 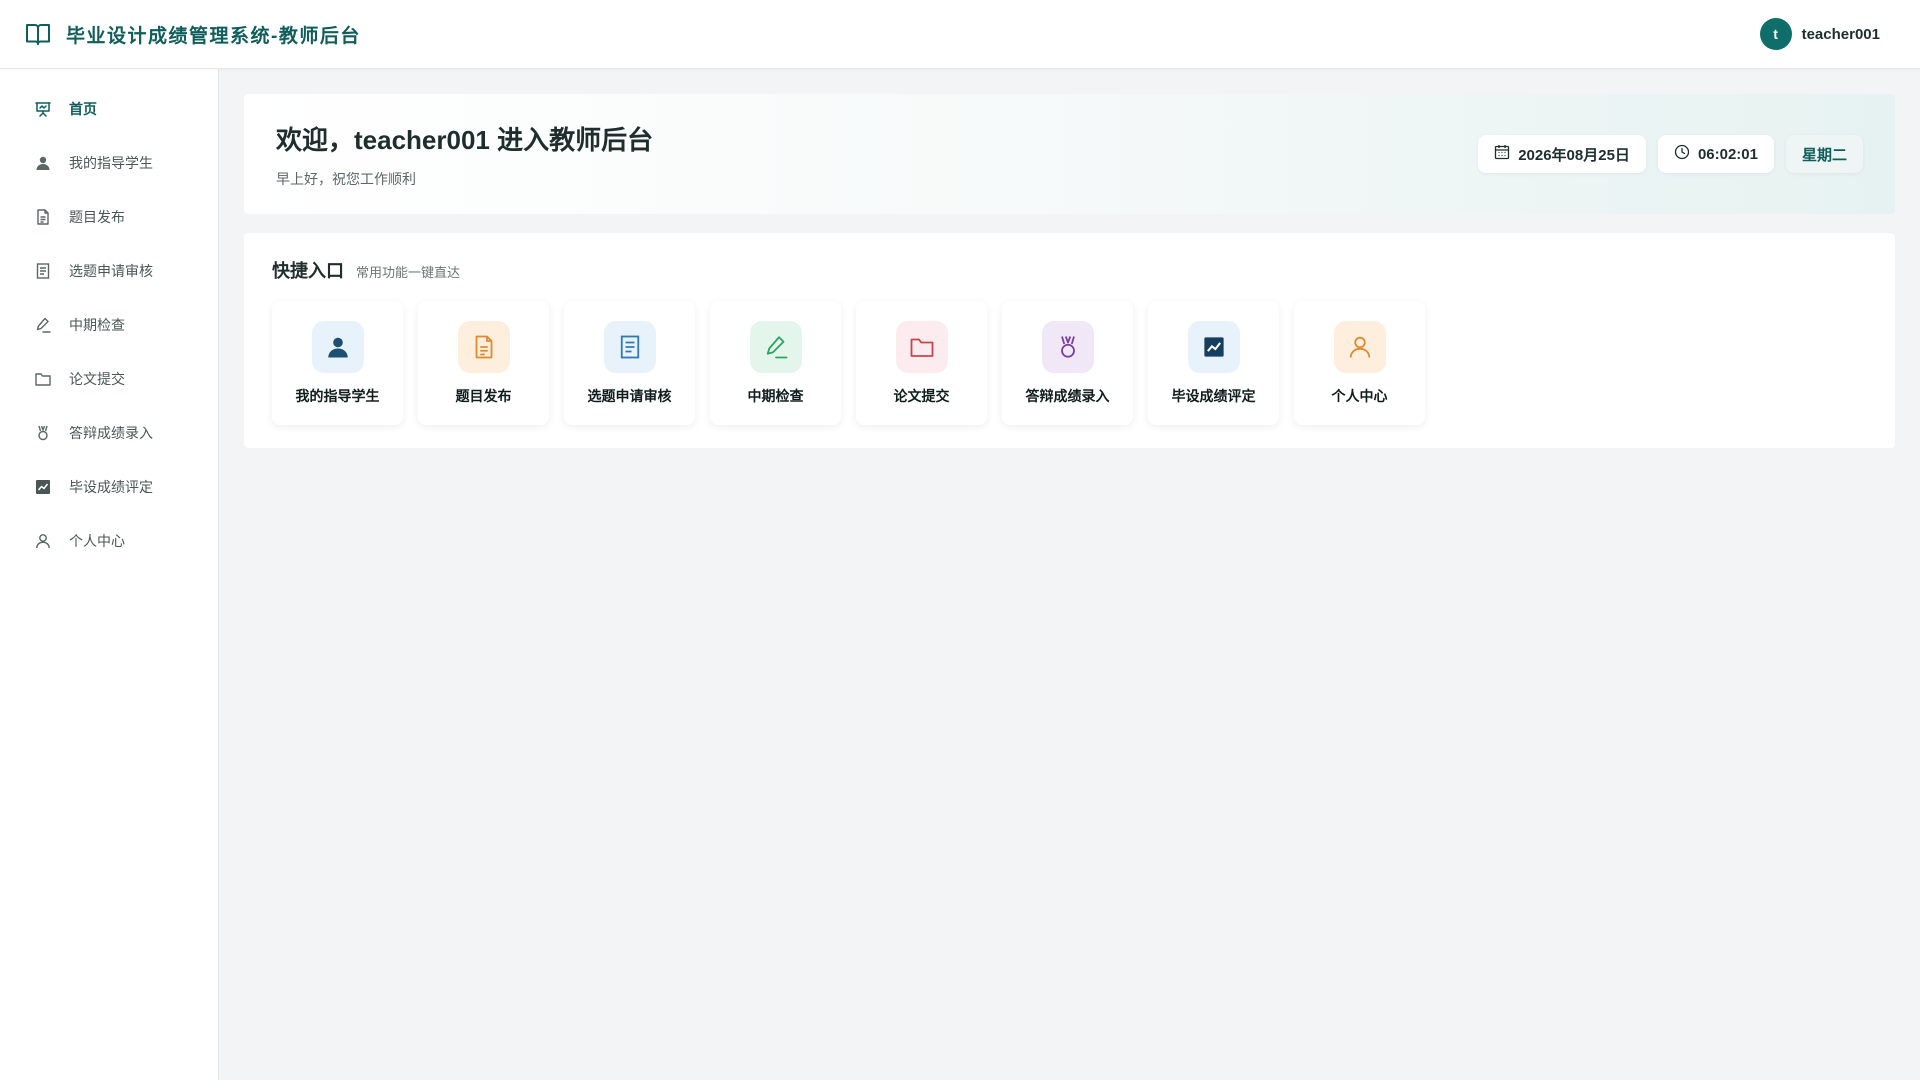 I want to click on sidebar-item-label: 题目发布, so click(x=97, y=217).